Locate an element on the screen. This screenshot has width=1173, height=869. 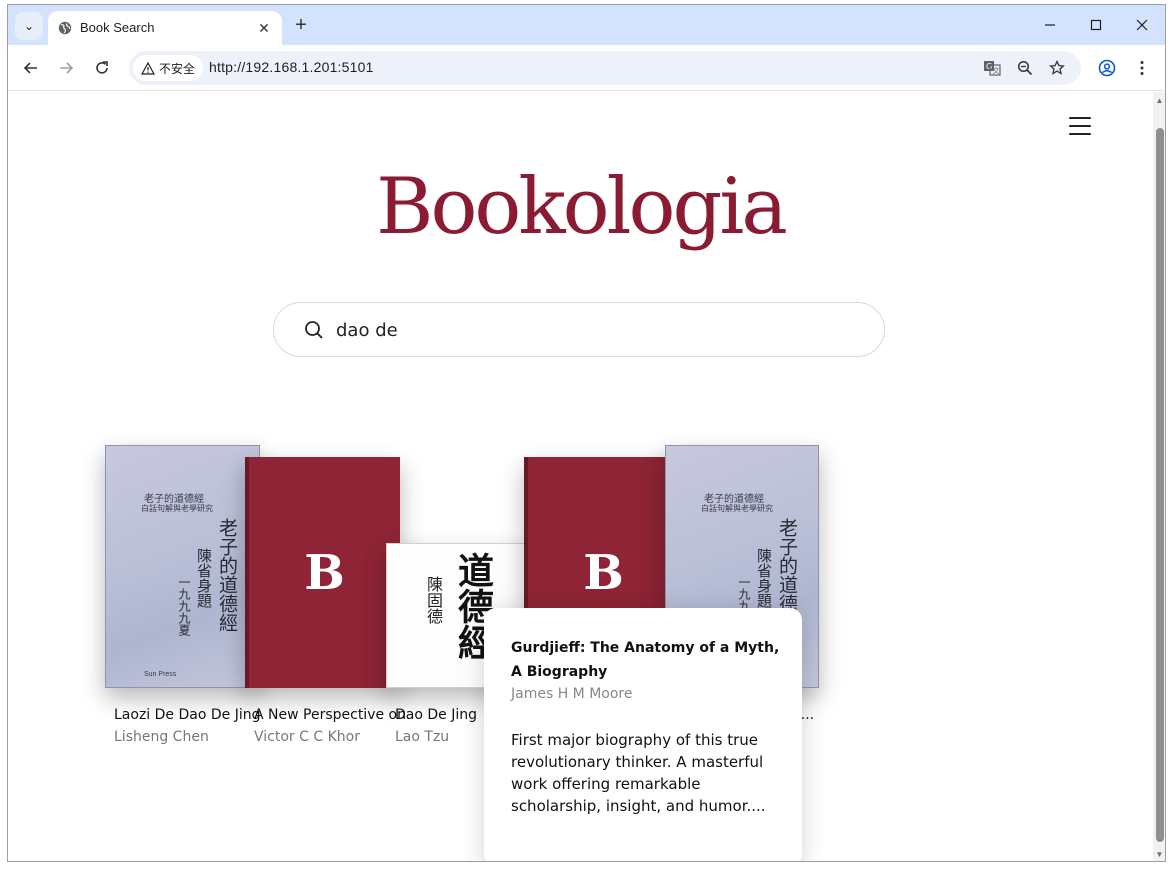
book-author: Lisheng Chen is located at coordinates (161, 737).